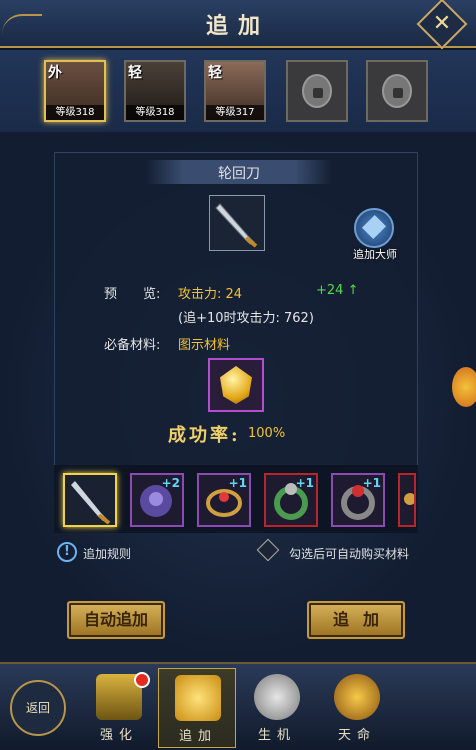  Describe the element at coordinates (337, 290) in the screenshot. I see `preview-gain: +24 ↑` at that location.